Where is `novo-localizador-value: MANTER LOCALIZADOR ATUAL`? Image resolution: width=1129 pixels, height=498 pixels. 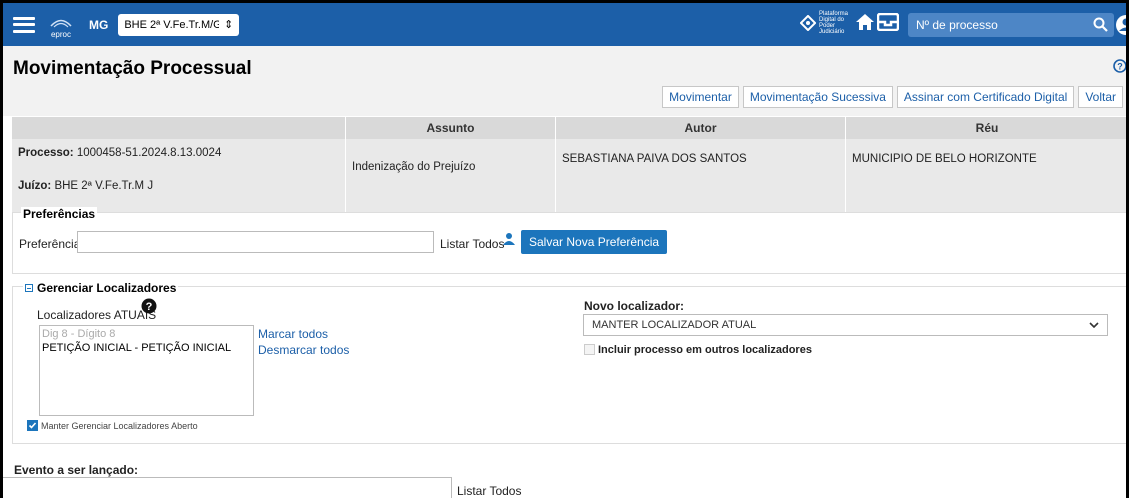
novo-localizador-value: MANTER LOCALIZADOR ATUAL is located at coordinates (674, 325).